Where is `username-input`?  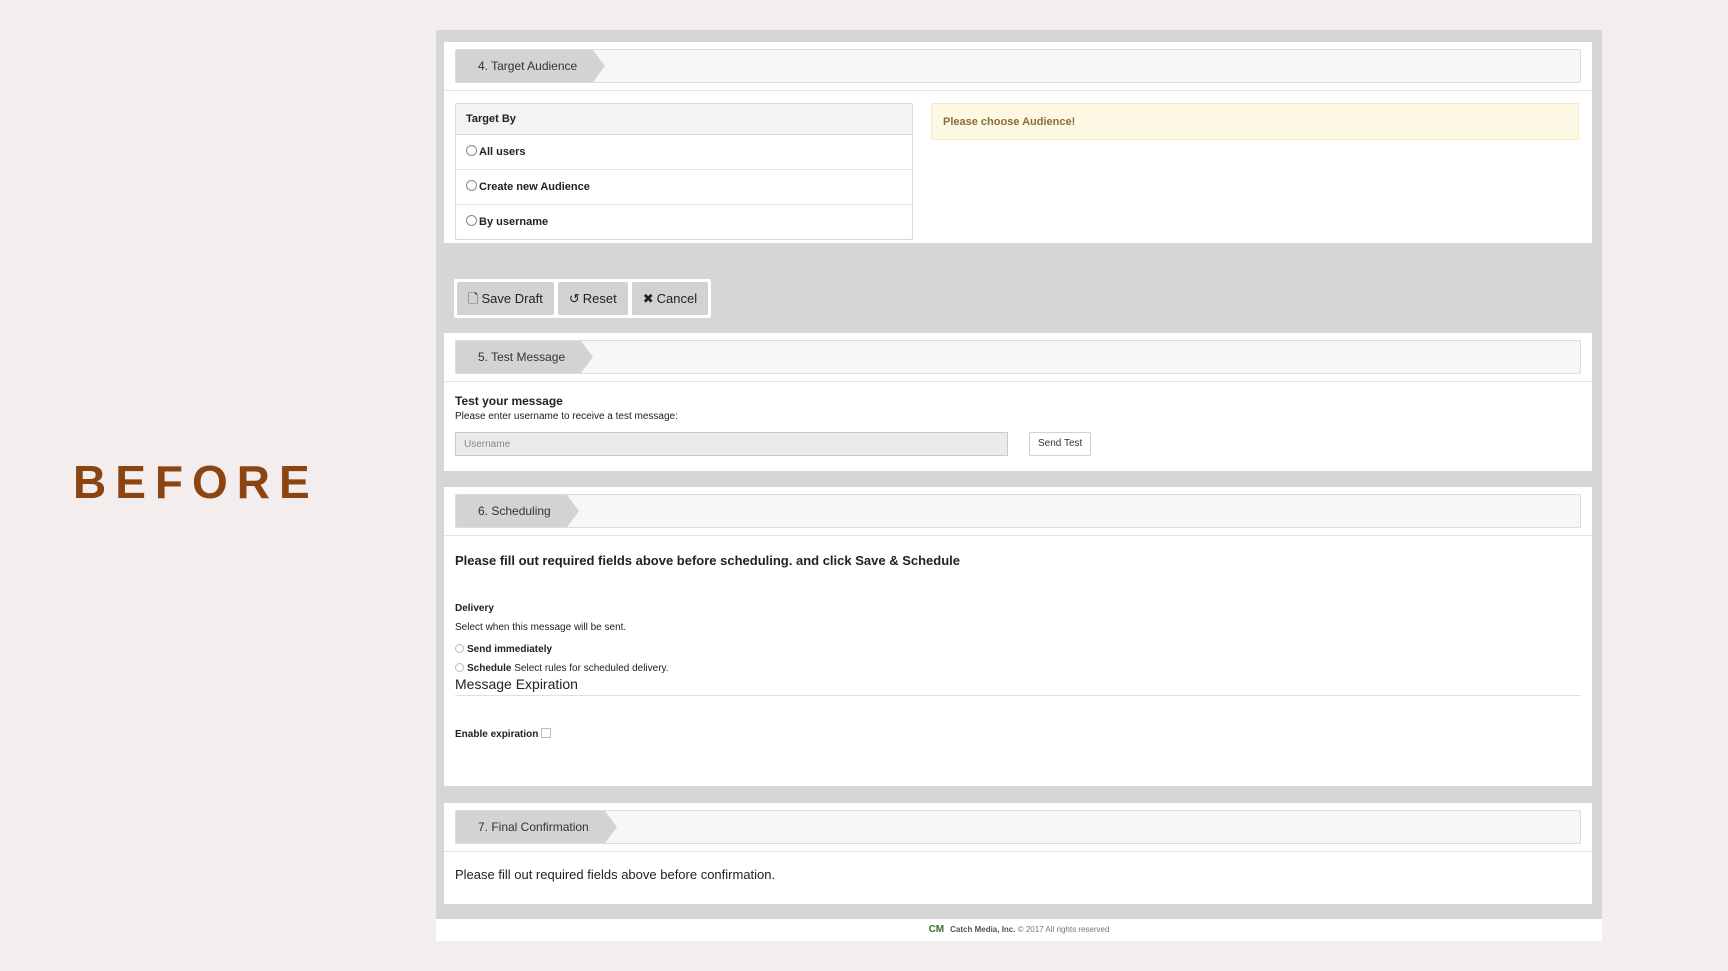
username-input is located at coordinates (731, 444).